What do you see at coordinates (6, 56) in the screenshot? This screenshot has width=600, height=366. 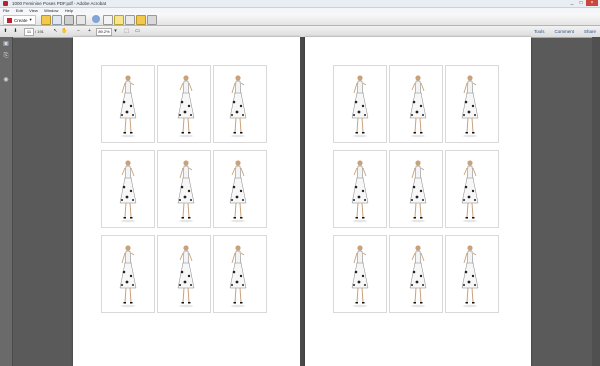 I see `attachment-icon: ⎘` at bounding box center [6, 56].